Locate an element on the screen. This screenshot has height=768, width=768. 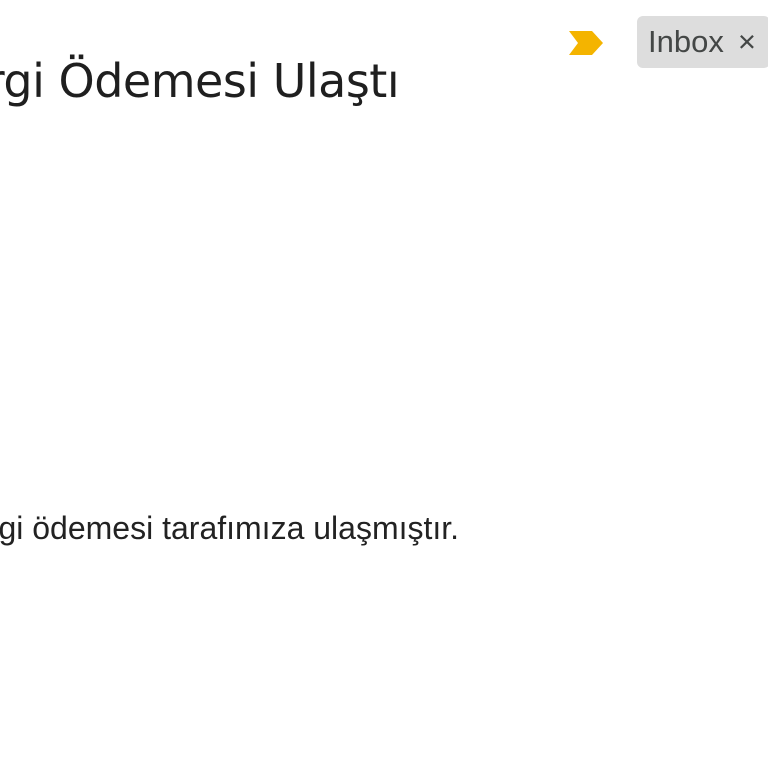
importance-marker-shape is located at coordinates (586, 43).